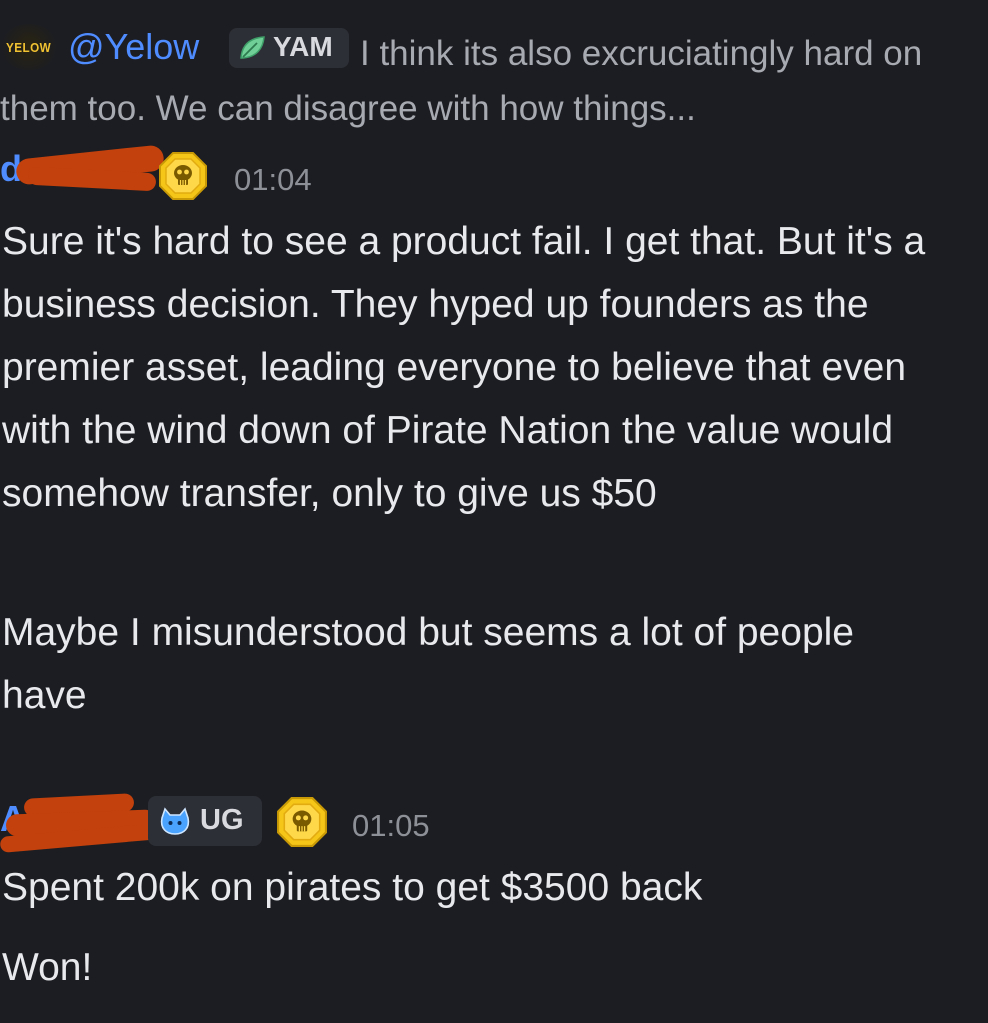  I want to click on message-body: Won!, so click(472, 967).